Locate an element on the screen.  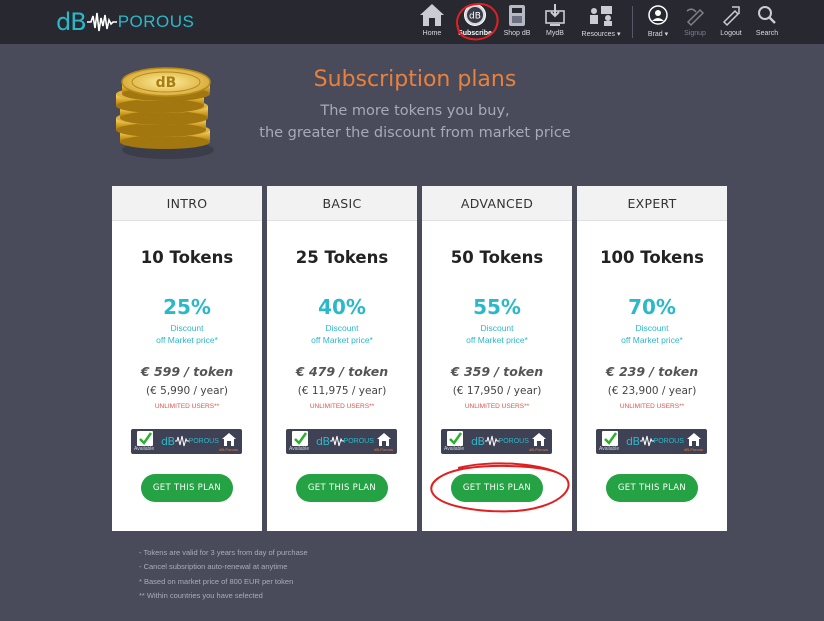
subtitle-line-1: The more tokens you buy, is located at coordinates (415, 111).